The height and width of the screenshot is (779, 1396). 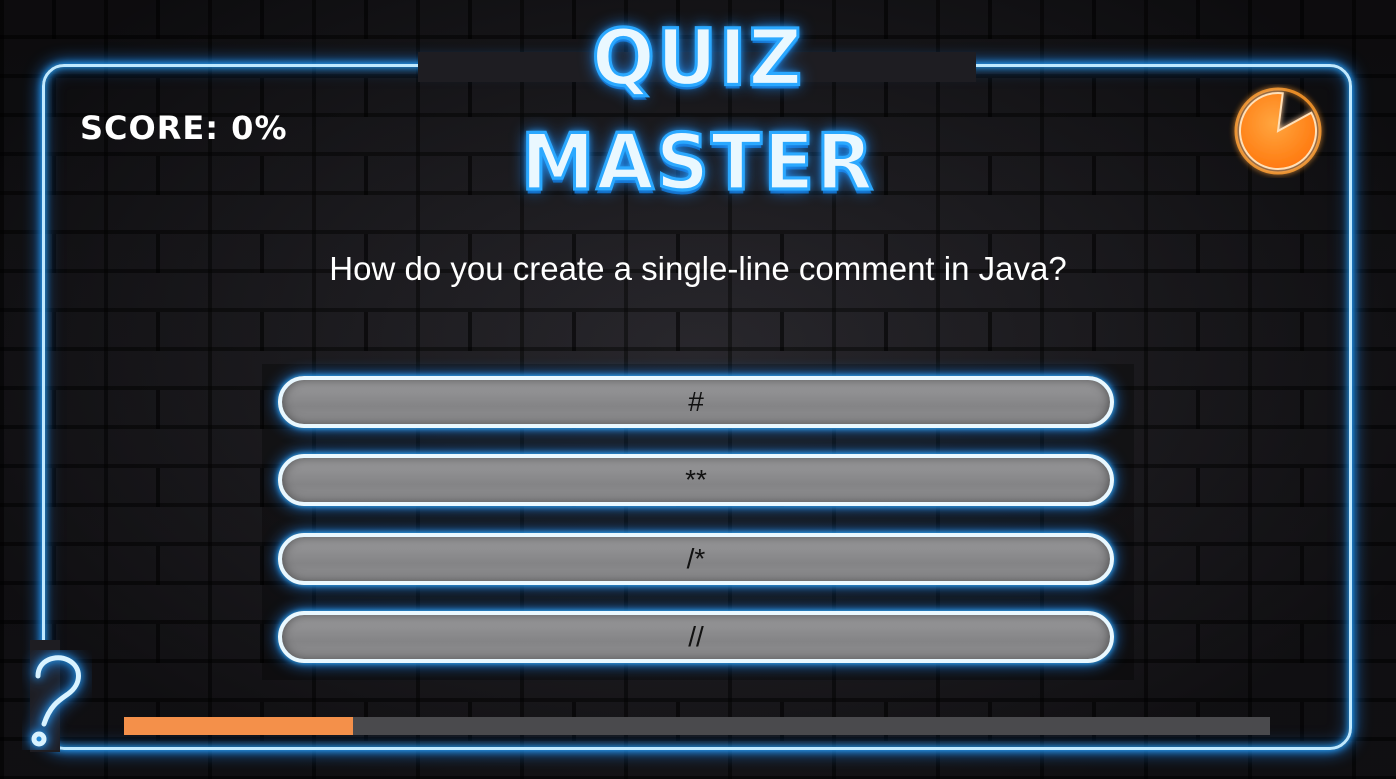 What do you see at coordinates (696, 637) in the screenshot?
I see `answer-button: //` at bounding box center [696, 637].